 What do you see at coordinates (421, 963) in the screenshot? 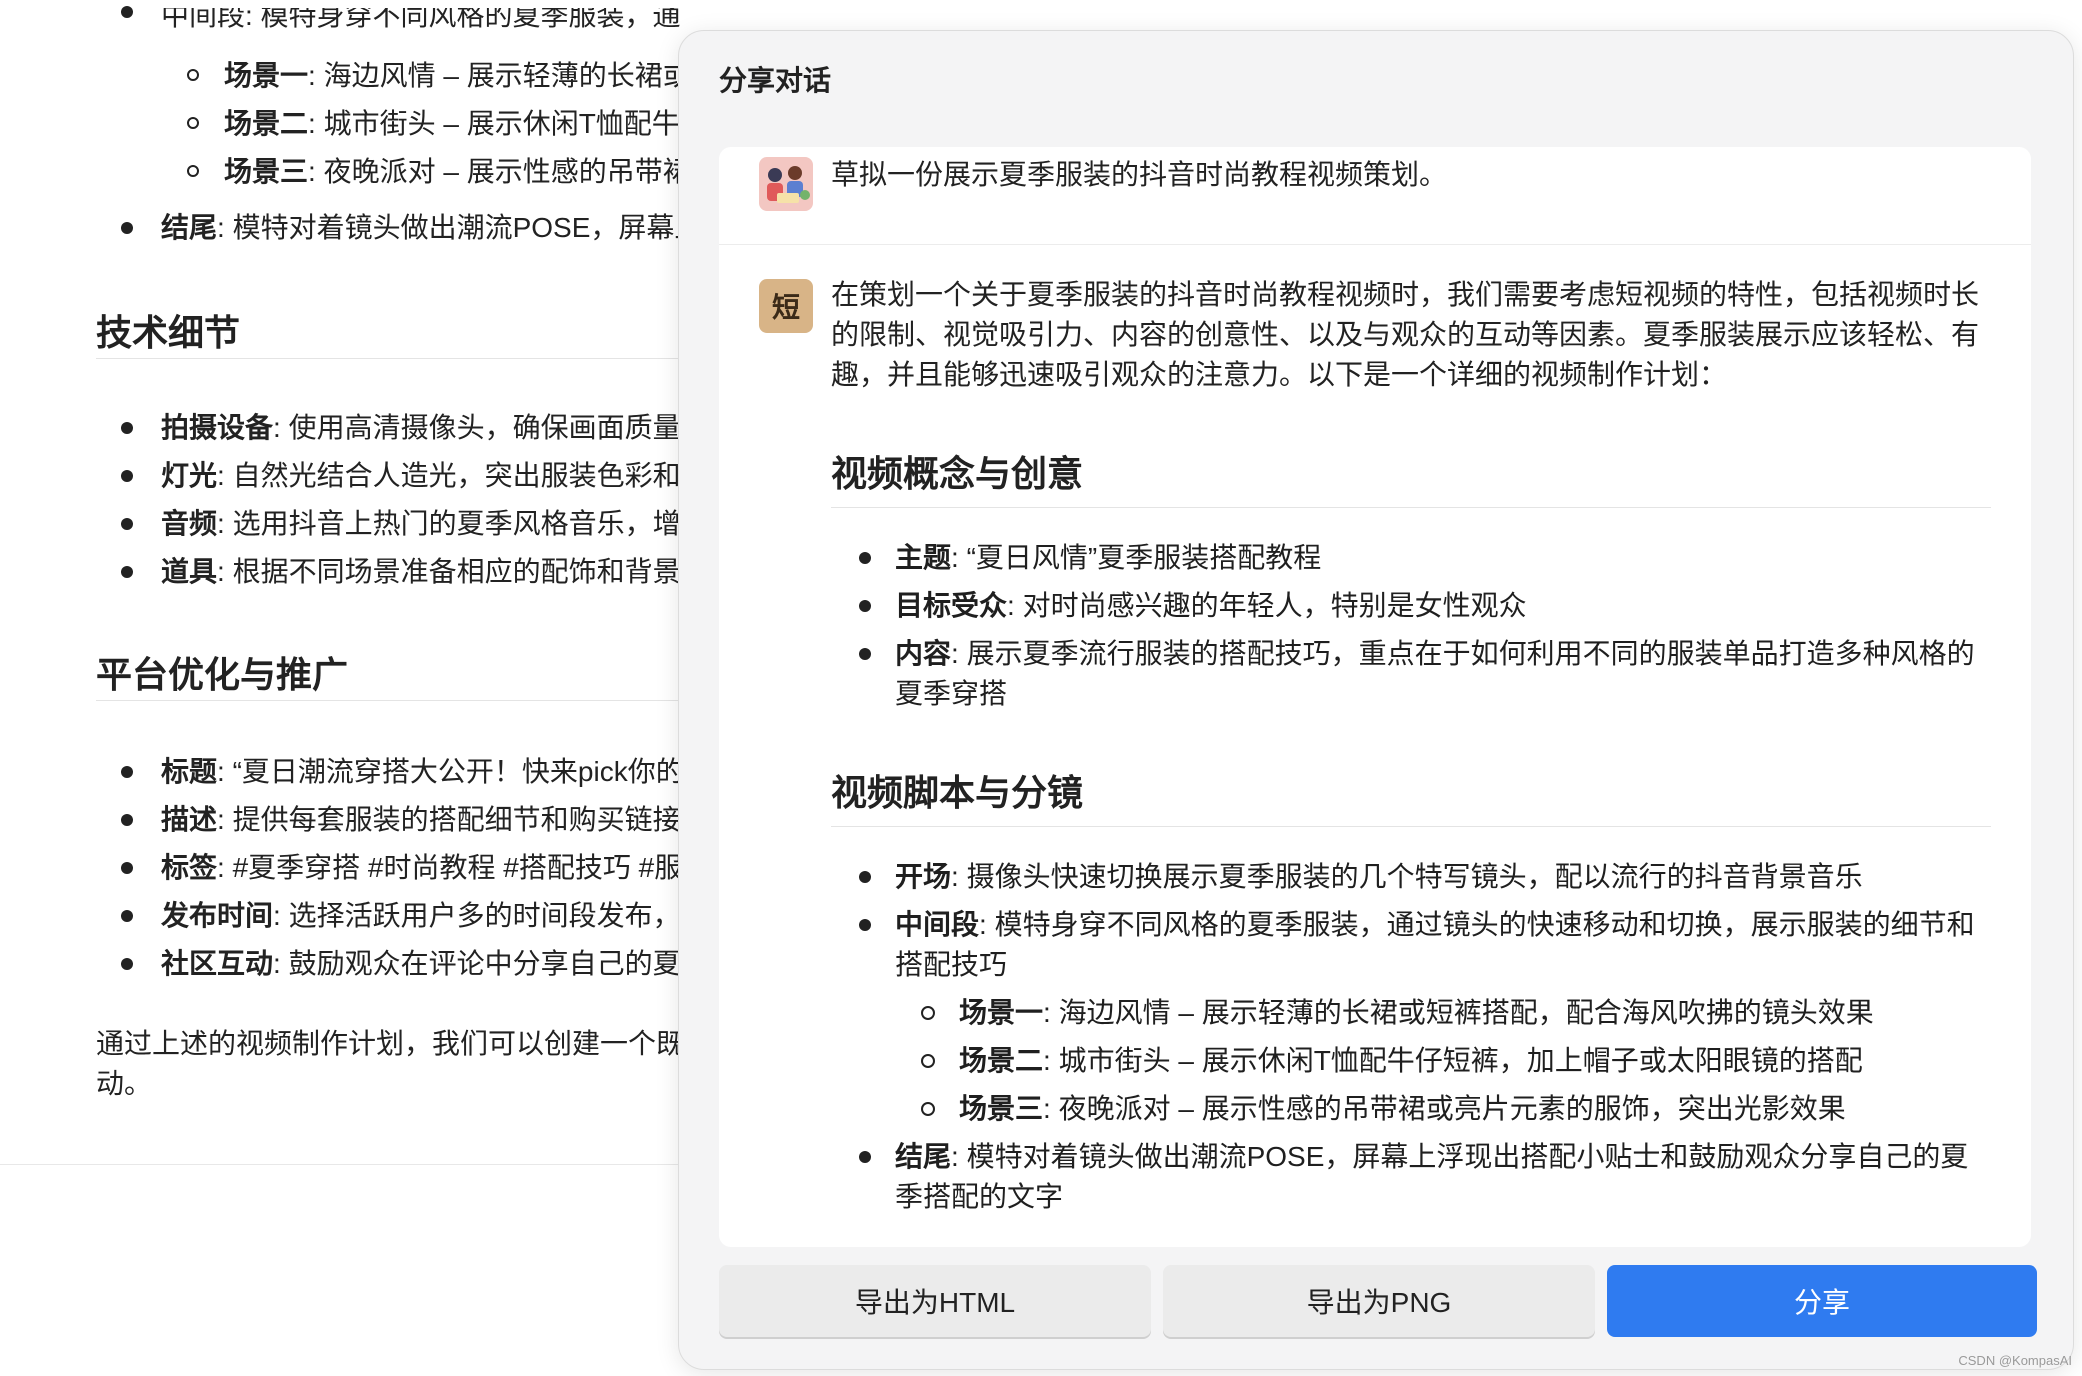
I see `list-item: 社区互动: 鼓励观众在评论中分享自己的夏` at bounding box center [421, 963].